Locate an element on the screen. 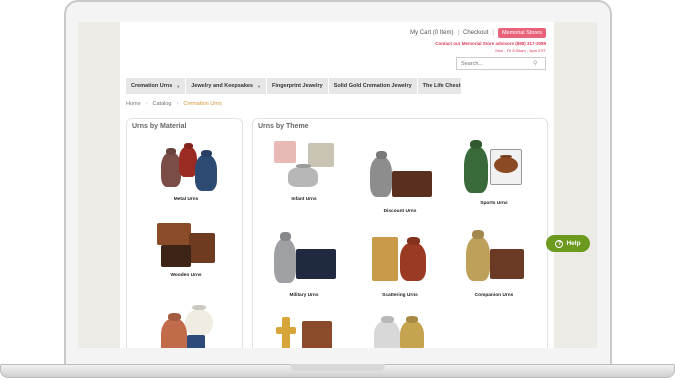 The height and width of the screenshot is (380, 675). tile-infant-urns: Infant Urns is located at coordinates (304, 170).